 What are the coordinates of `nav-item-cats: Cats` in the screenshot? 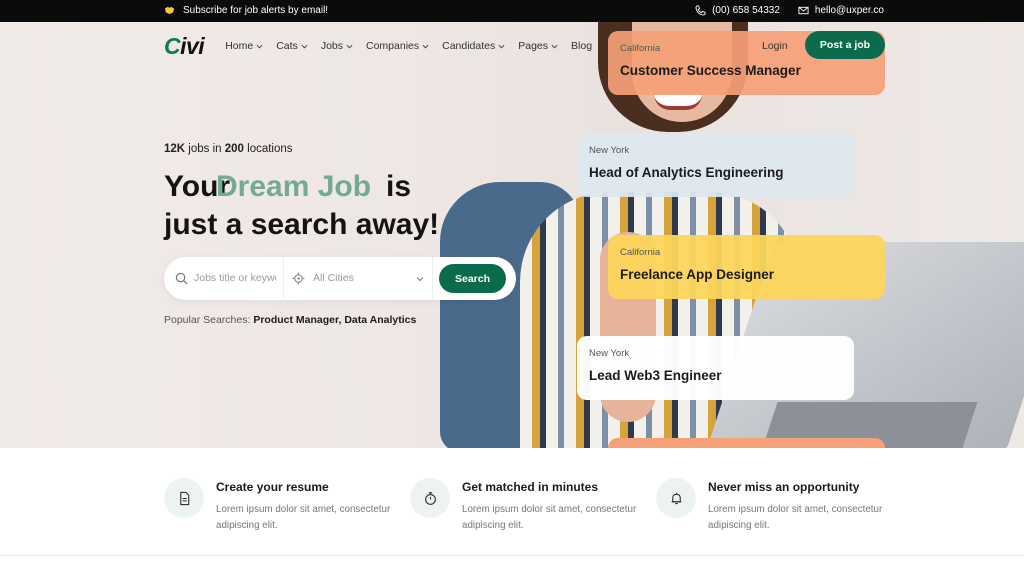 It's located at (292, 46).